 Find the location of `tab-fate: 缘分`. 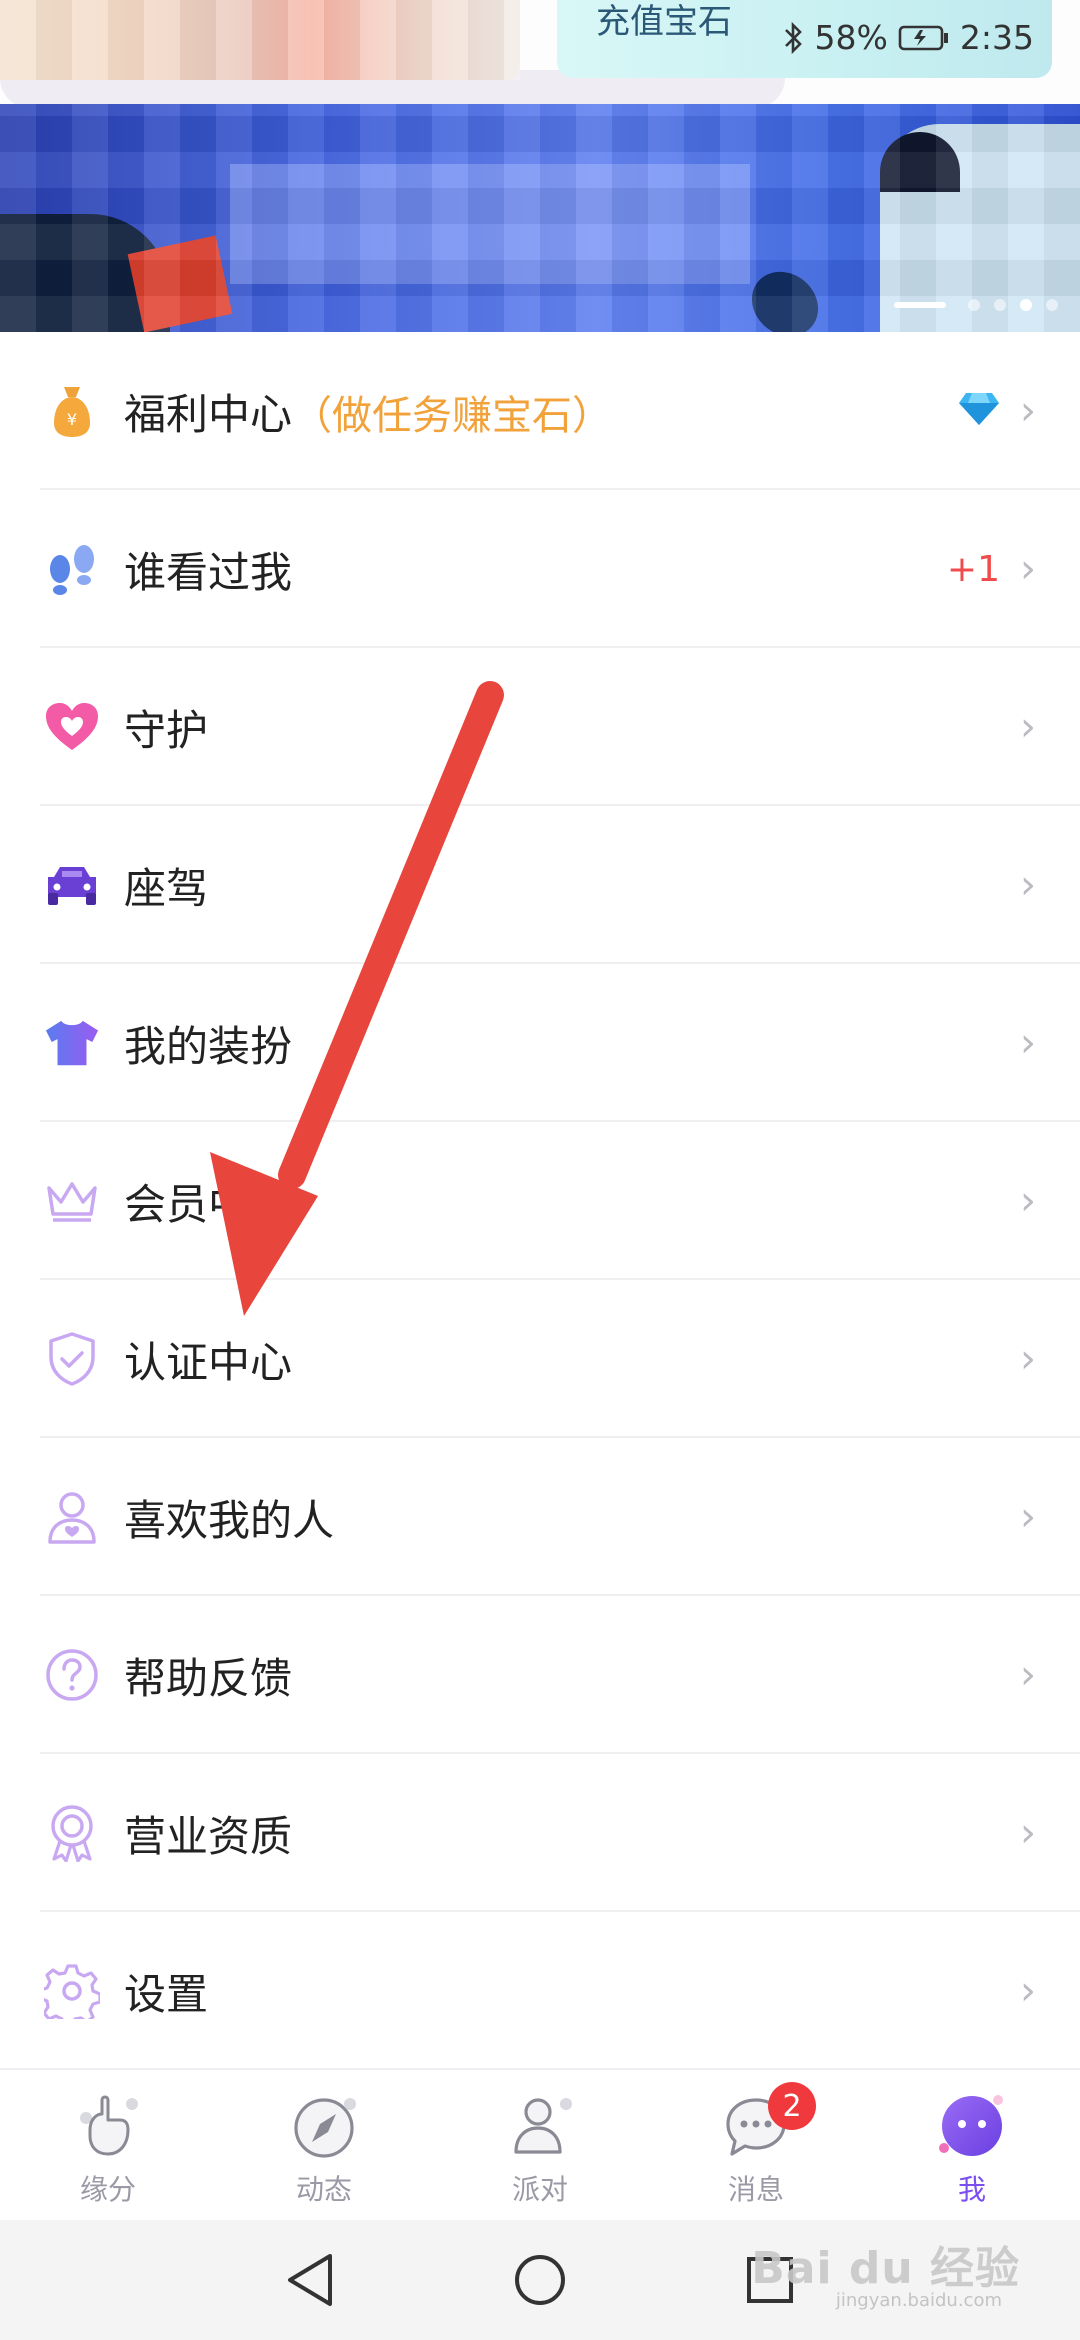

tab-fate: 缘分 is located at coordinates (108, 2145).